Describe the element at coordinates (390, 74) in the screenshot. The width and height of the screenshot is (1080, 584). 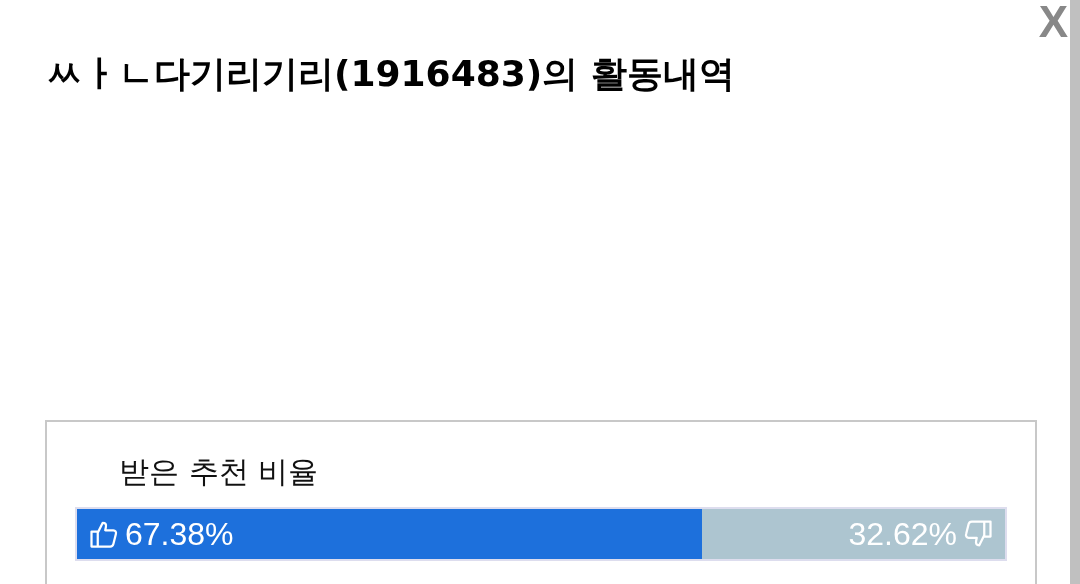
I see `page-title: ㅆㅏㄴ다기리기리(1916483)의 활동내역` at that location.